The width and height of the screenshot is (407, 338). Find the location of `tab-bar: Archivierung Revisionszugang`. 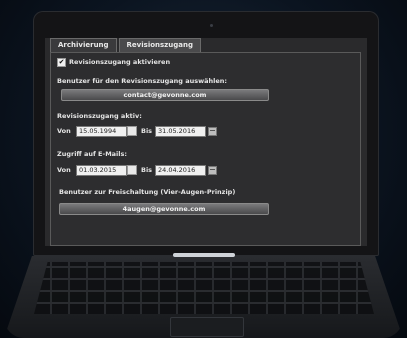

tab-bar: Archivierung Revisionszugang is located at coordinates (126, 45).